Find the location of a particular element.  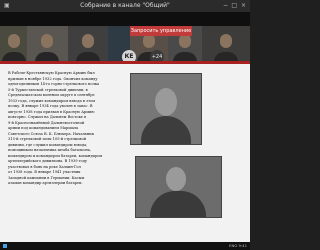

slide-accent-bar is located at coordinates (125, 62).